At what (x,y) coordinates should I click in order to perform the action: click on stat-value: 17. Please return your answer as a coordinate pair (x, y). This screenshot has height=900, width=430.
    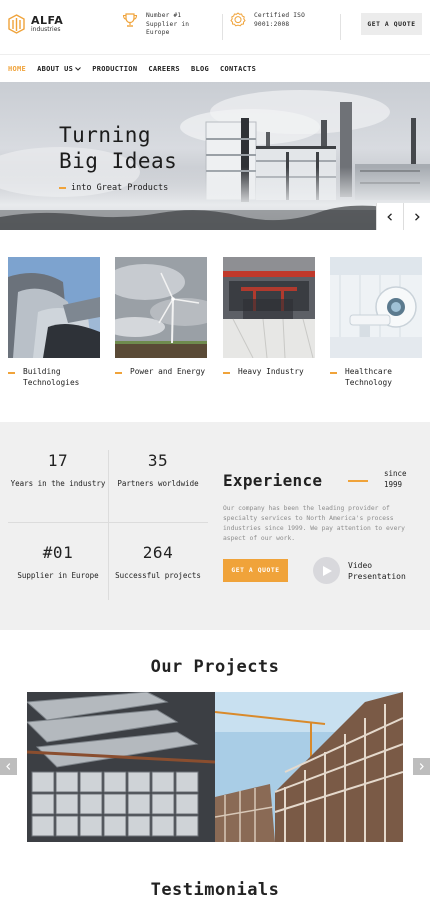
    Looking at the image, I should click on (58, 460).